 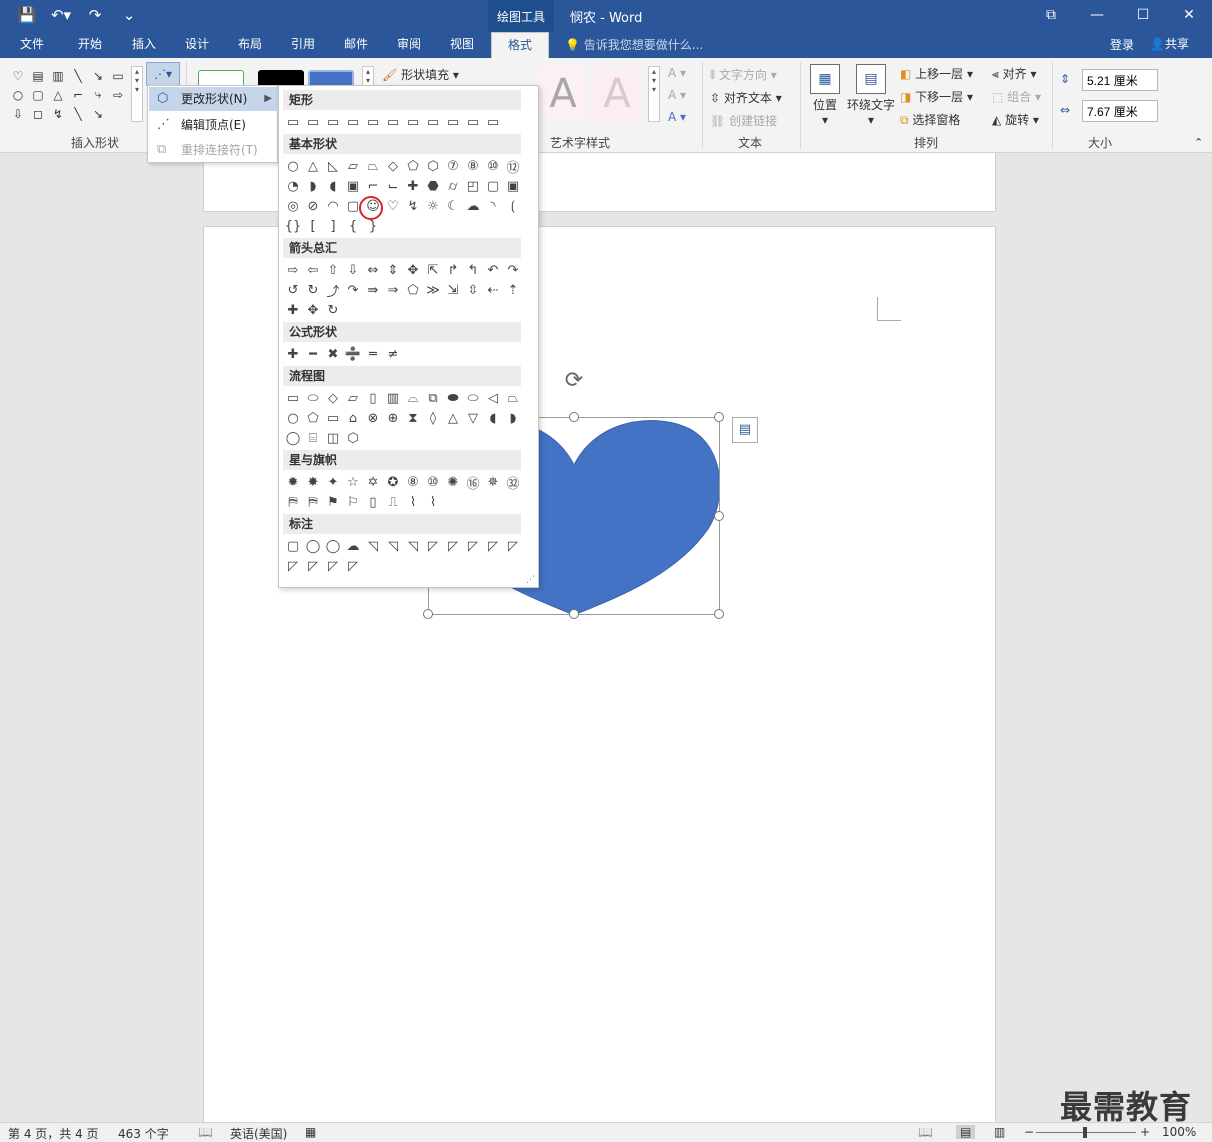 I want to click on undo-icon: ↶▾, so click(x=61, y=15).